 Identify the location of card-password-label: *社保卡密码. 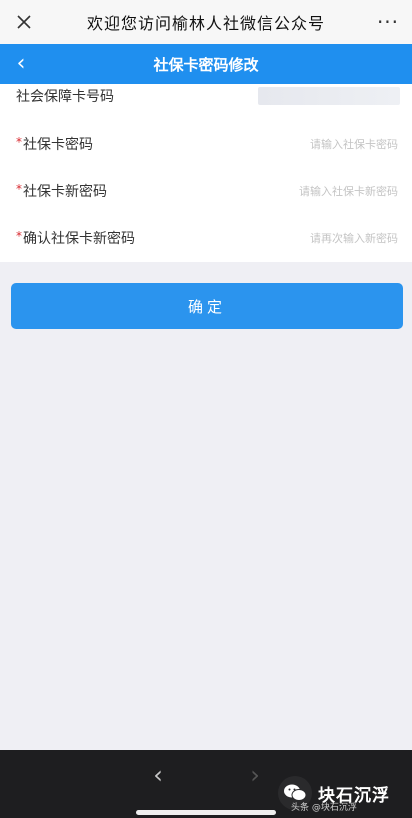
(54, 144).